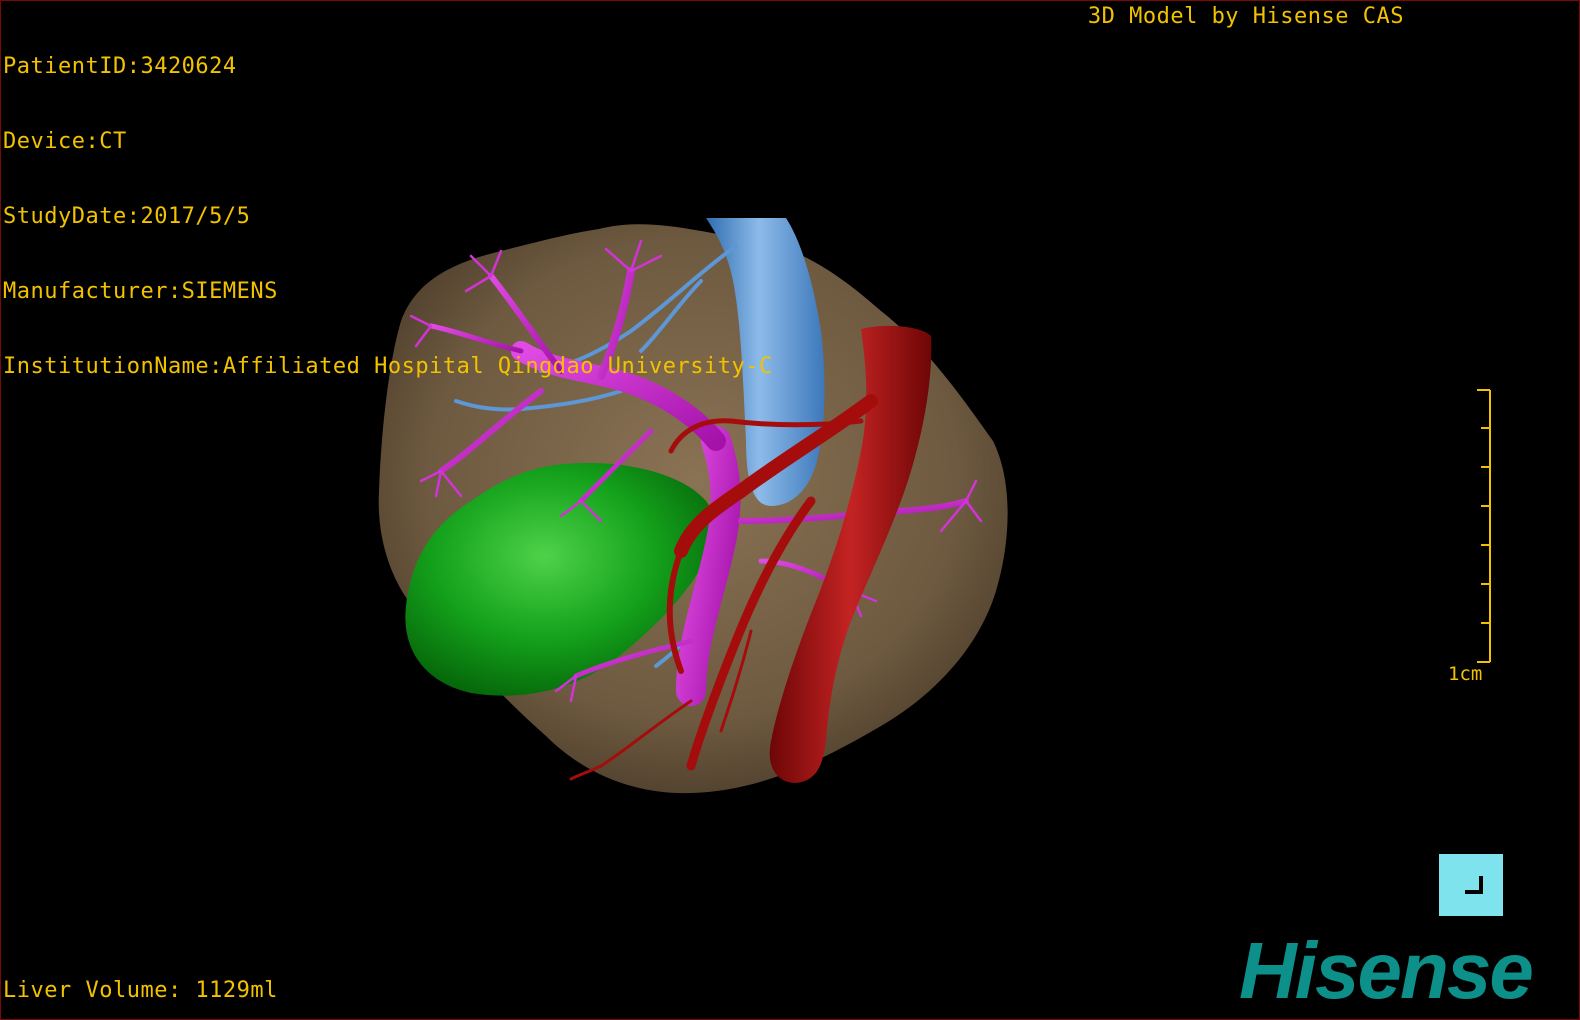 The height and width of the screenshot is (1020, 1580). Describe the element at coordinates (127, 216) in the screenshot. I see `study-date: StudyDate:2017/5/5` at that location.